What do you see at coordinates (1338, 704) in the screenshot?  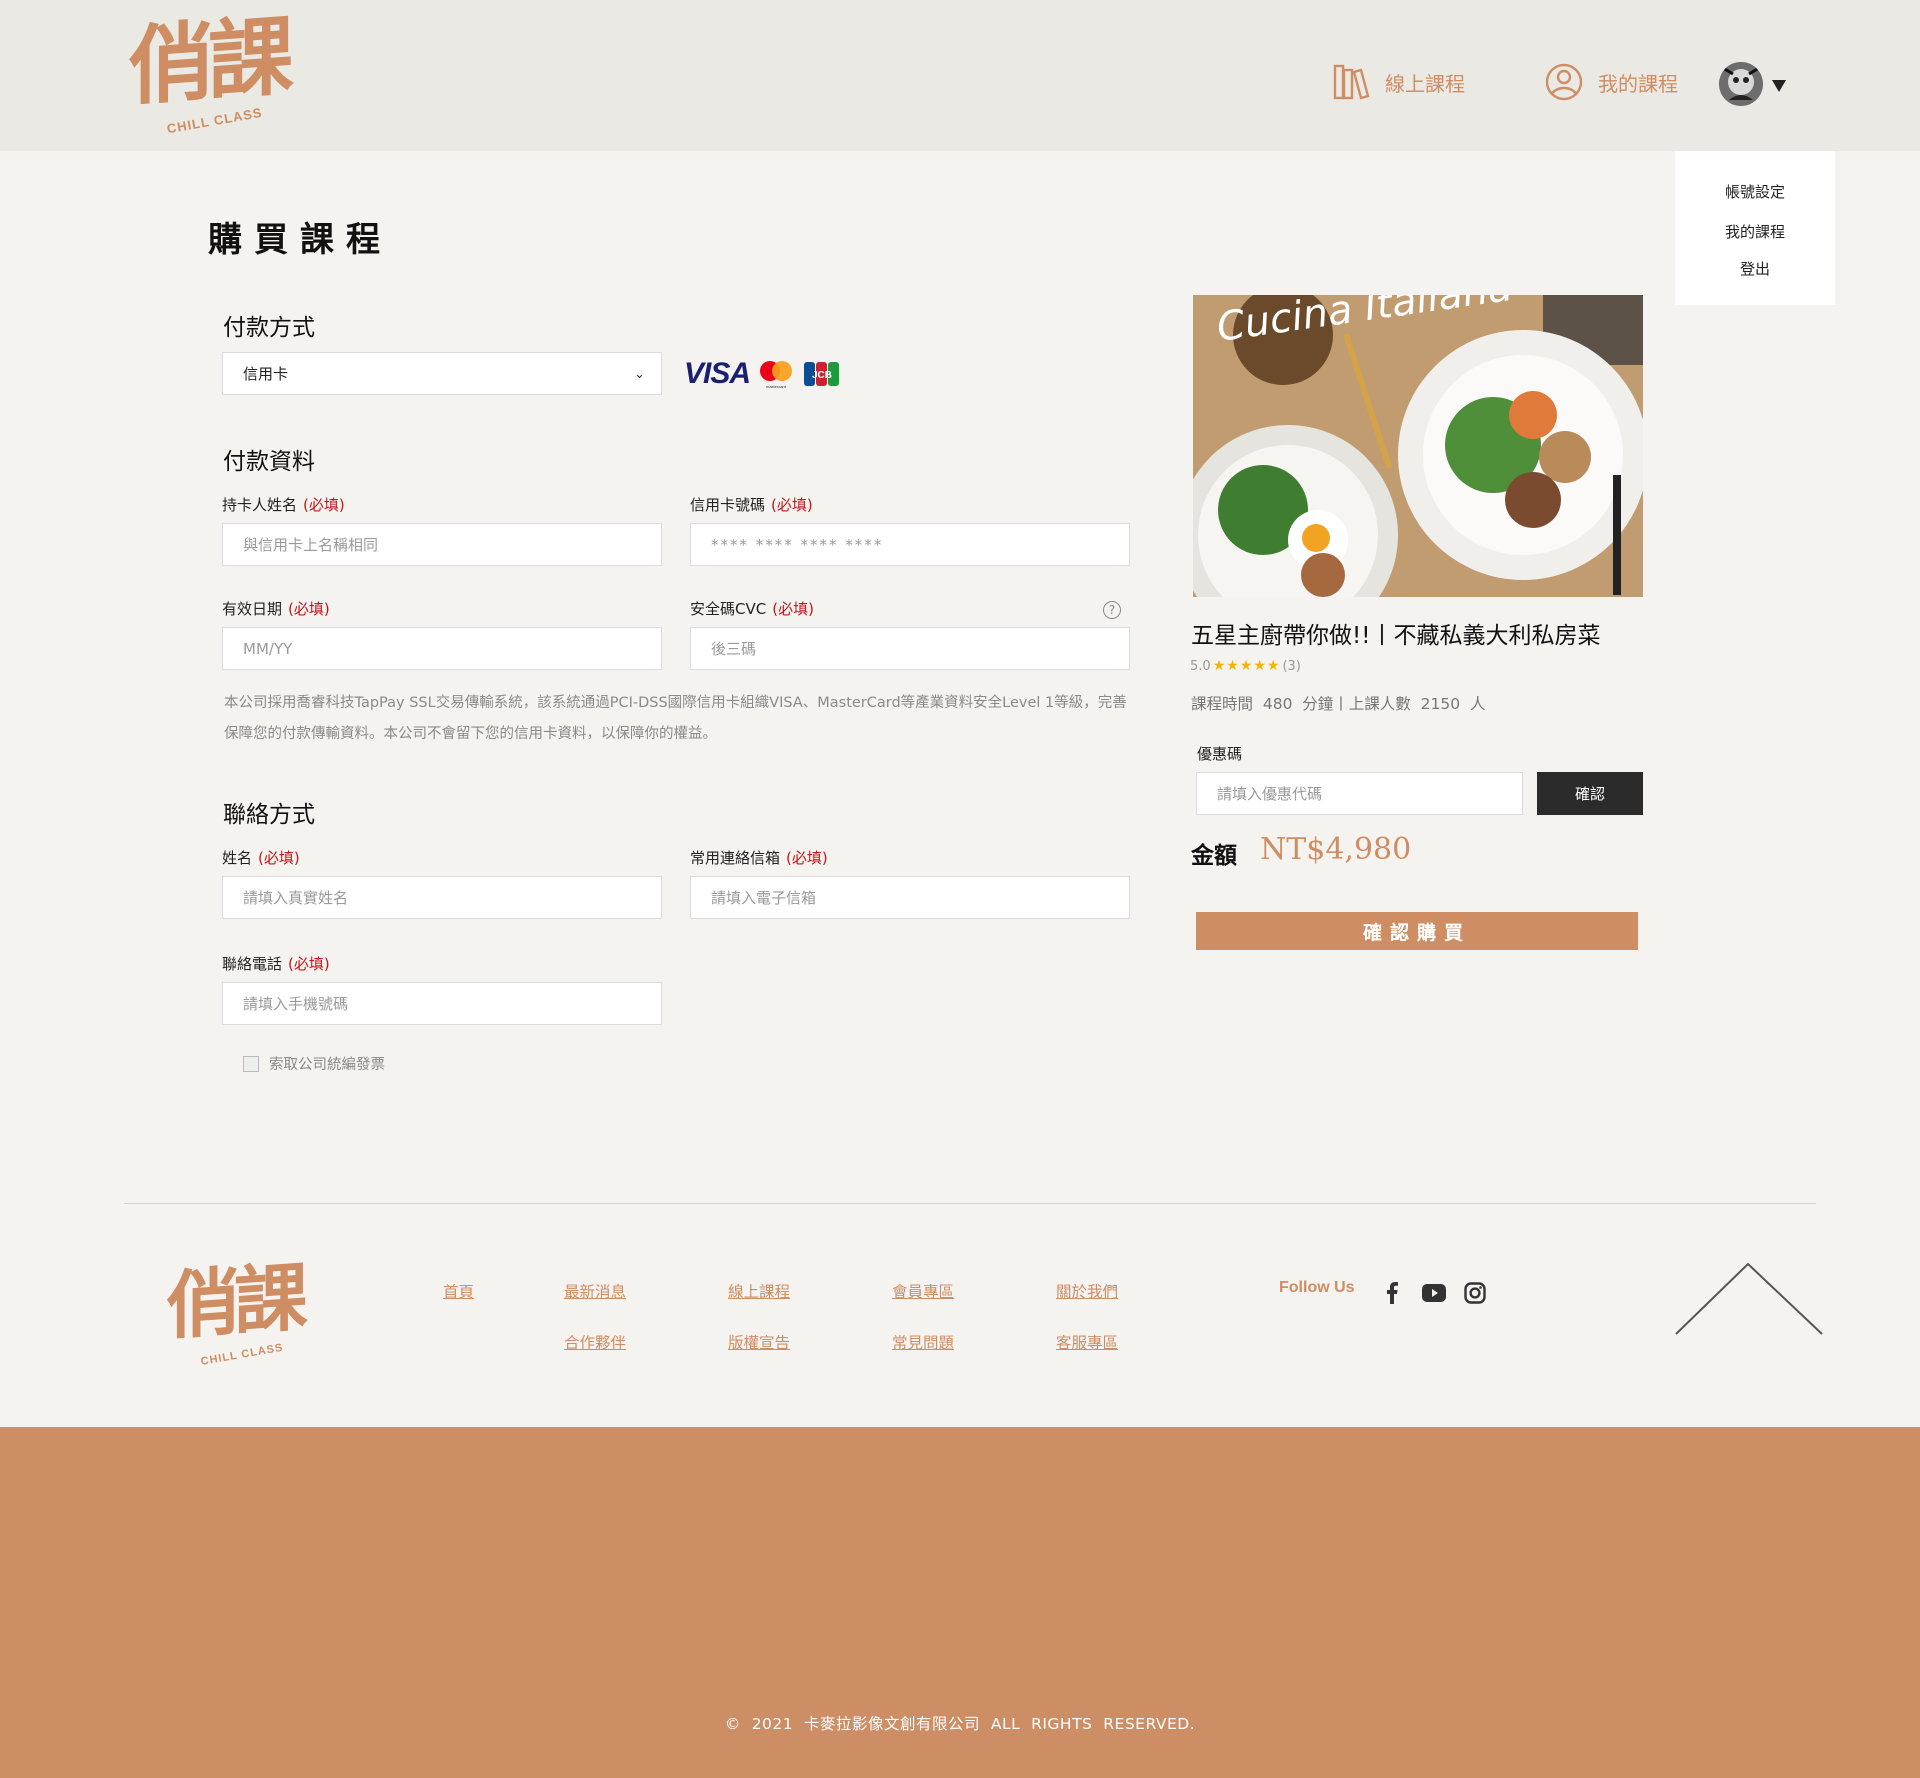 I see `course-meta: 課程時間 480 分鐘丨上課人數 2150 人` at bounding box center [1338, 704].